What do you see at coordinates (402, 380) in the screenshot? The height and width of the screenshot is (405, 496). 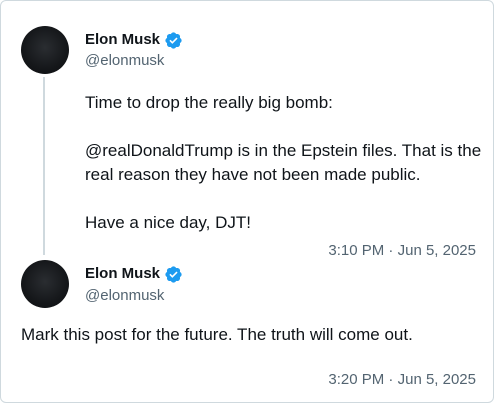 I see `post-timestamp: 3:20 PM · Jun 5, 2025` at bounding box center [402, 380].